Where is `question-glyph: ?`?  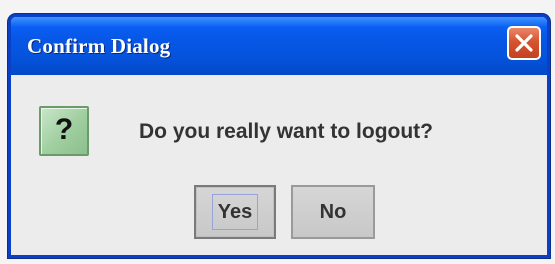
question-glyph: ? is located at coordinates (64, 129).